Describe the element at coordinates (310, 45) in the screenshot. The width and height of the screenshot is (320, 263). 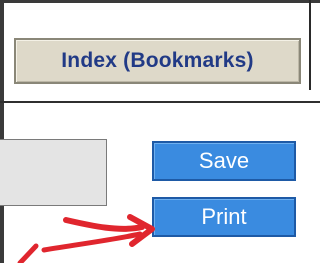
I see `window-frame-right` at that location.